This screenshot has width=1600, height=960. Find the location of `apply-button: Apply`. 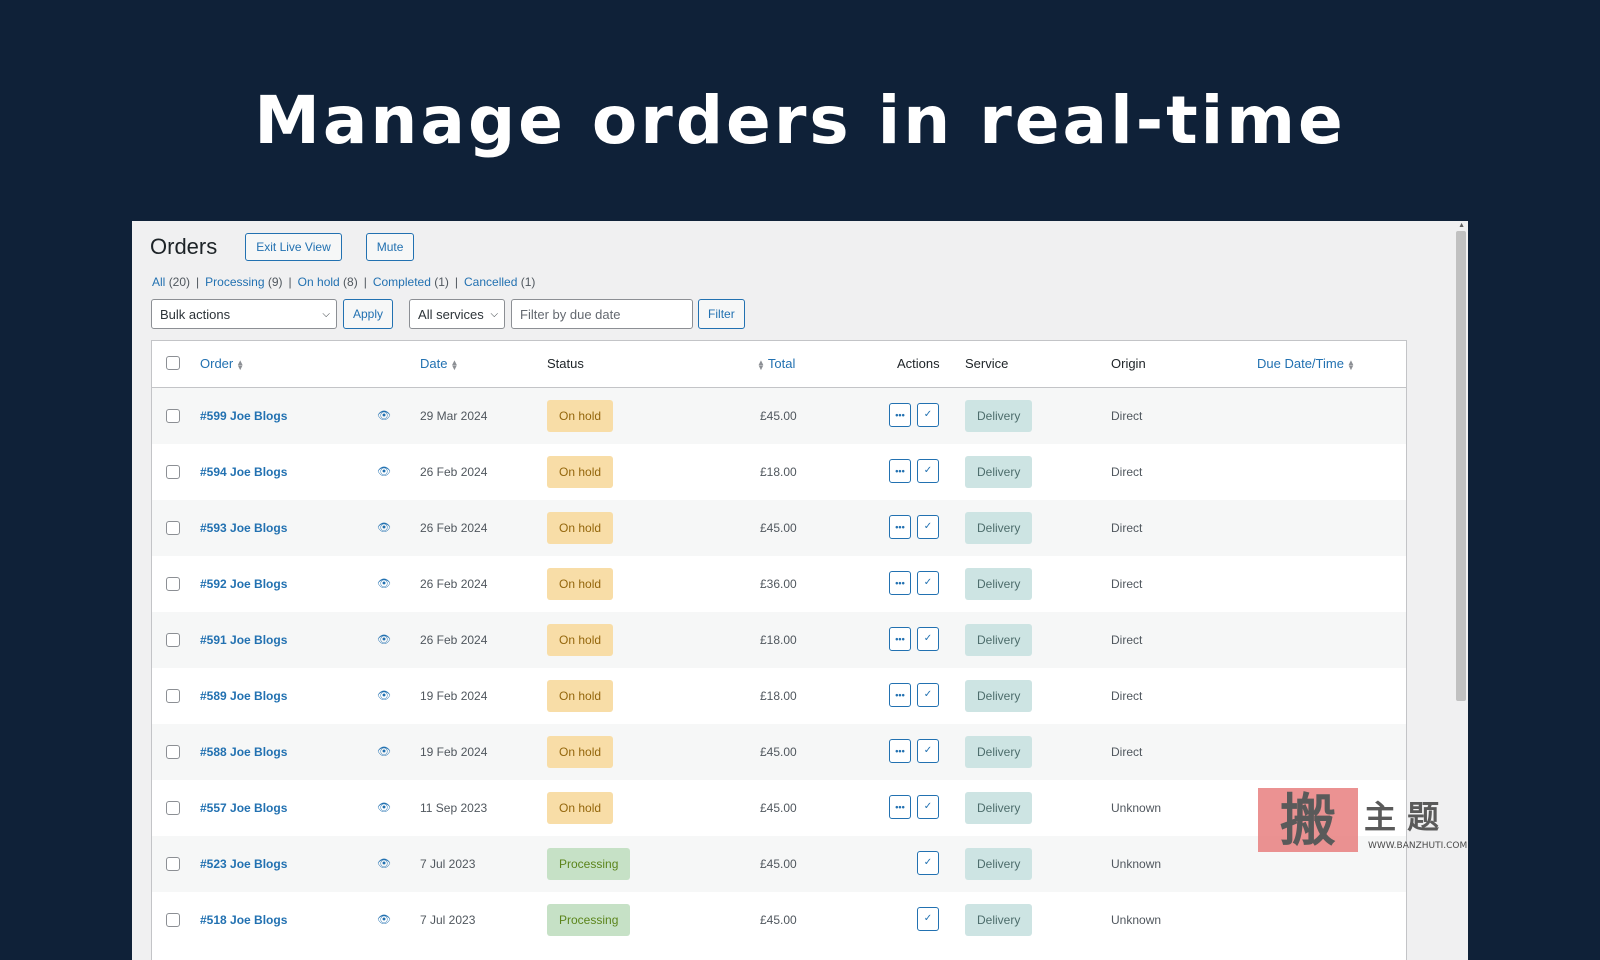

apply-button: Apply is located at coordinates (368, 314).